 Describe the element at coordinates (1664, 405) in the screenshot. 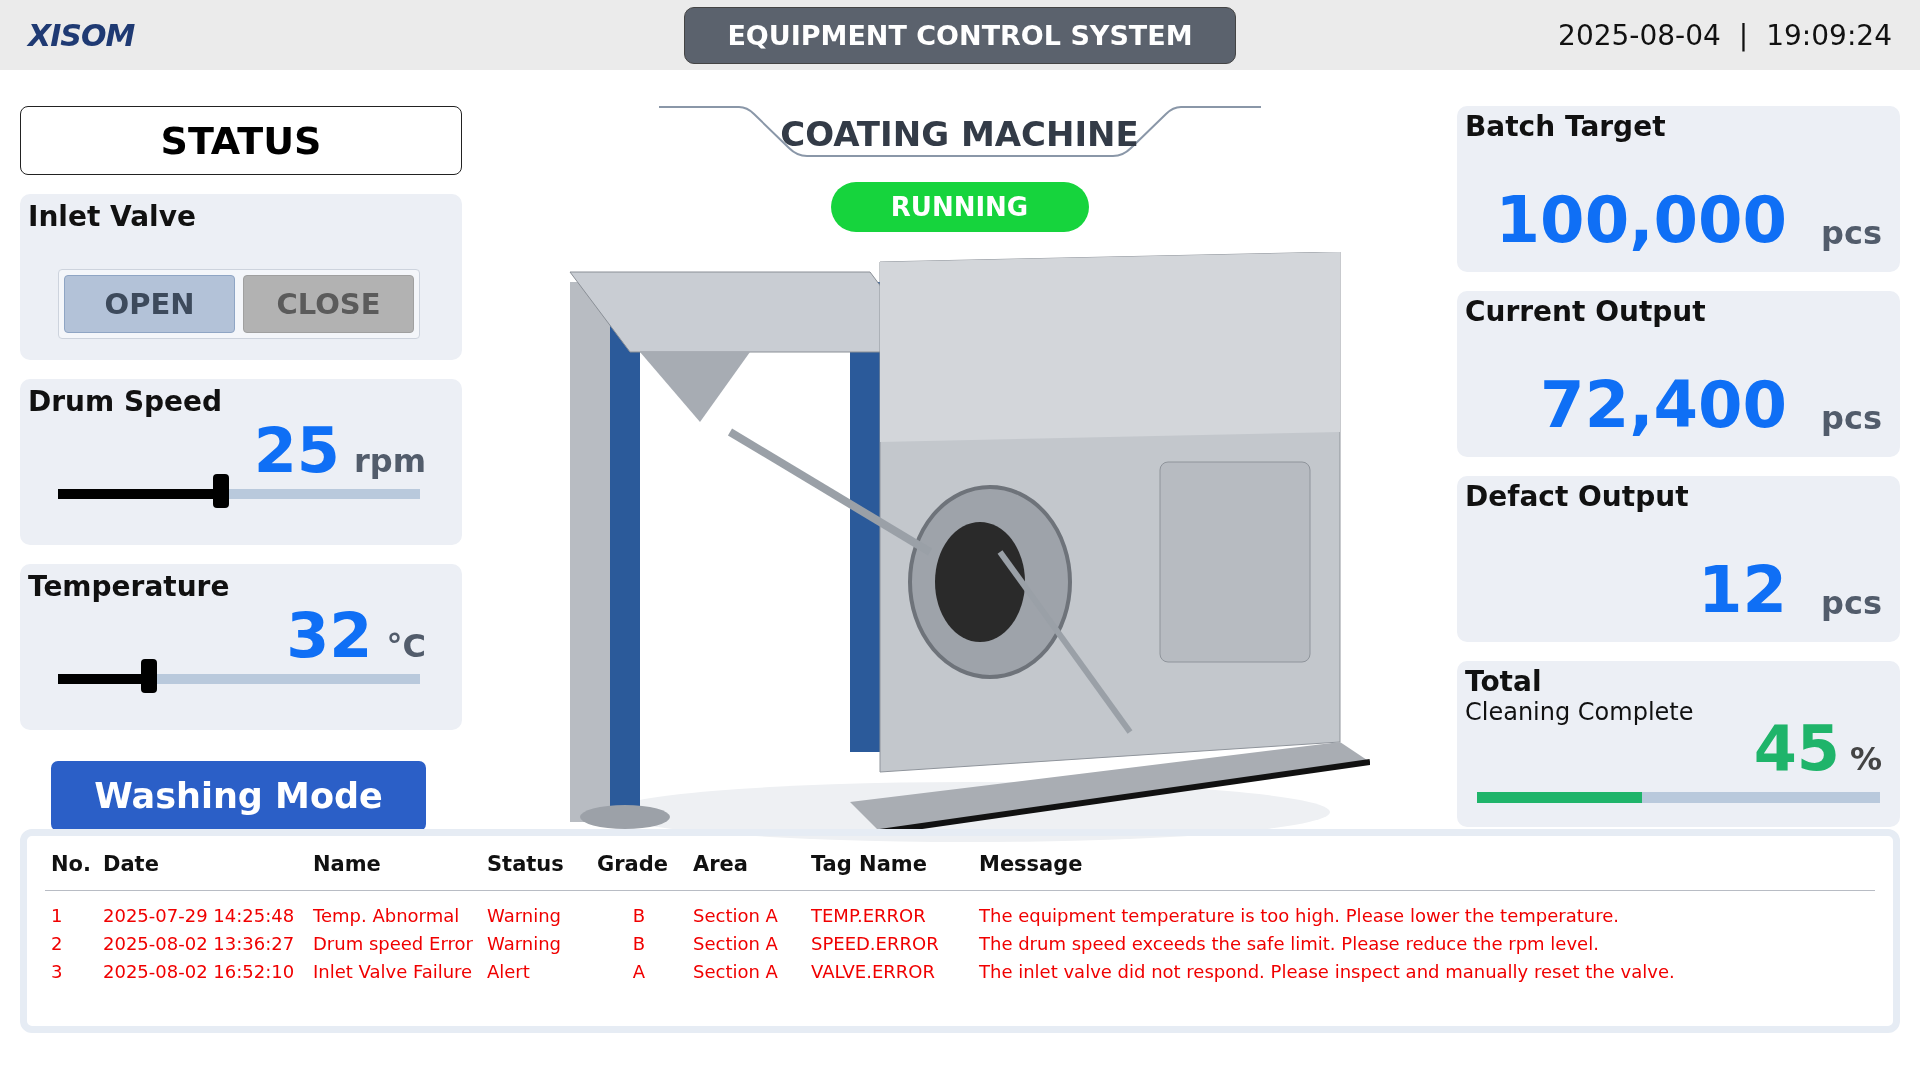

I see `counter-value: 72,400` at that location.